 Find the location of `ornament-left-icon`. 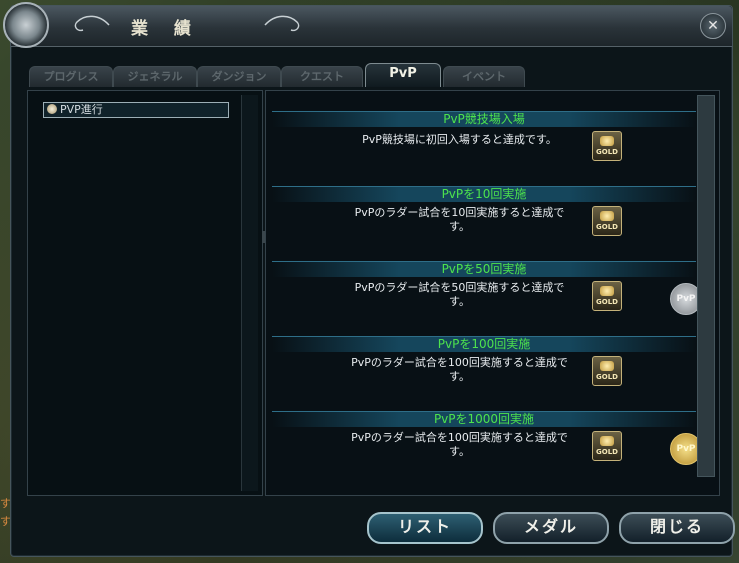

ornament-left-icon is located at coordinates (92, 23).